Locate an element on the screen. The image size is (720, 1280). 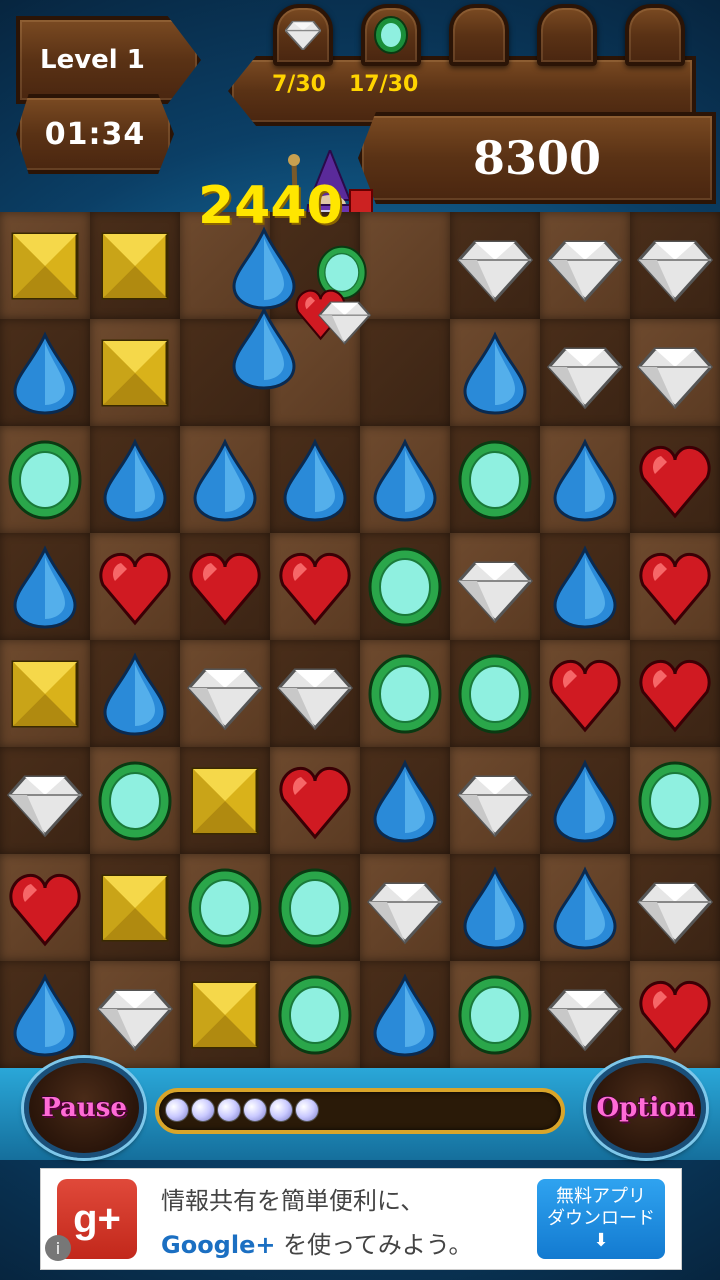
pause-button: Pause is located at coordinates (84, 1108).